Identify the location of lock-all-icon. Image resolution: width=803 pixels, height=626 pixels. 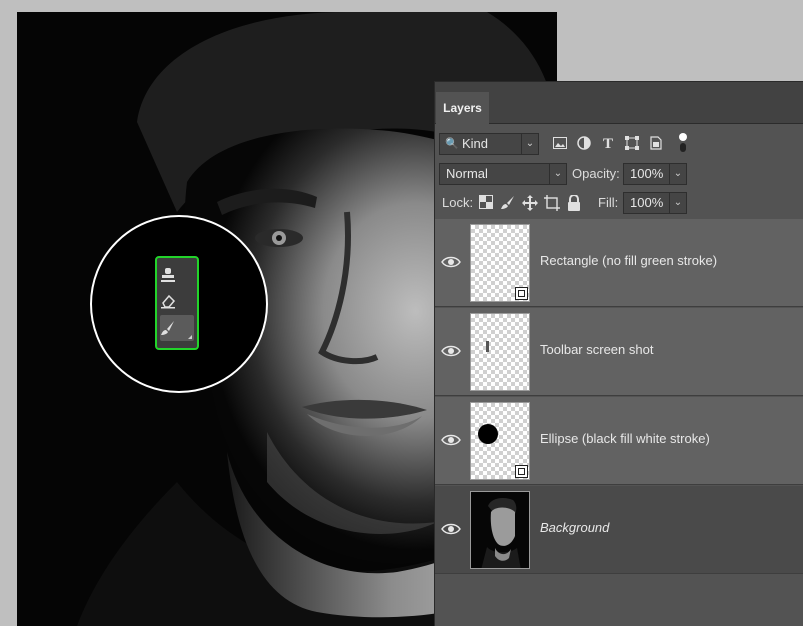
(574, 202).